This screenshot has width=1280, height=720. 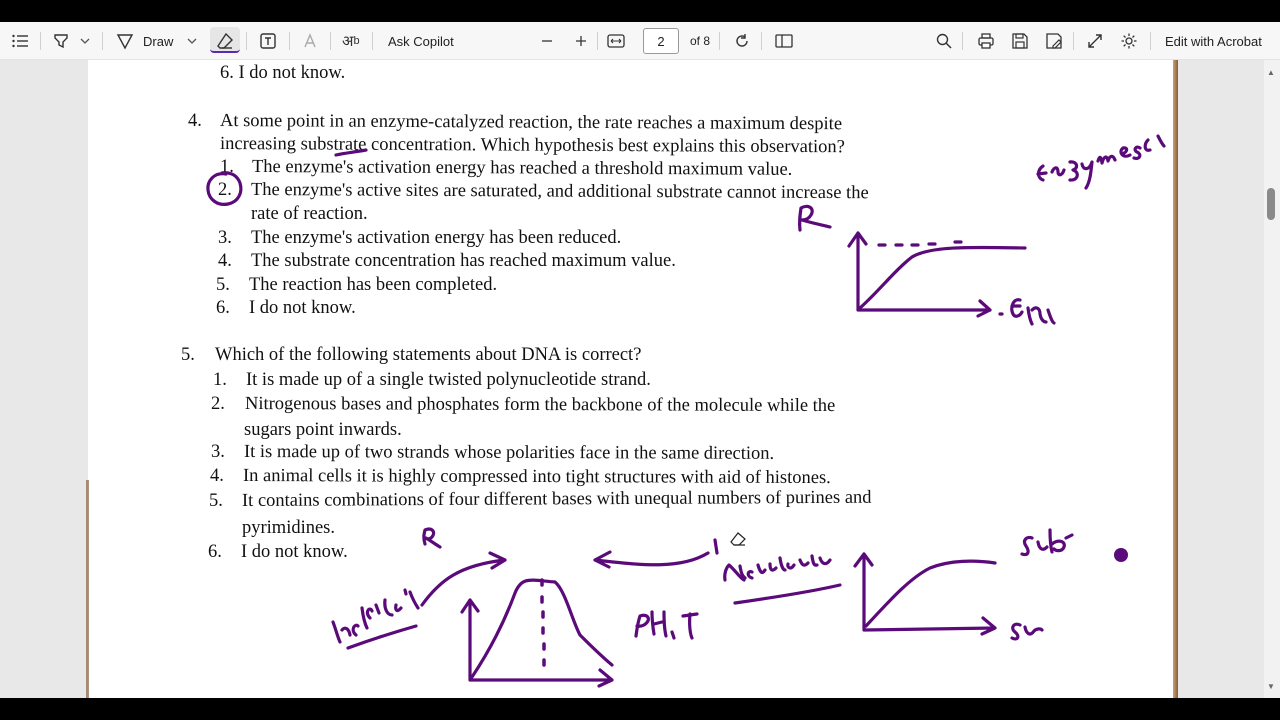 I want to click on eraser-icon, so click(x=225, y=41).